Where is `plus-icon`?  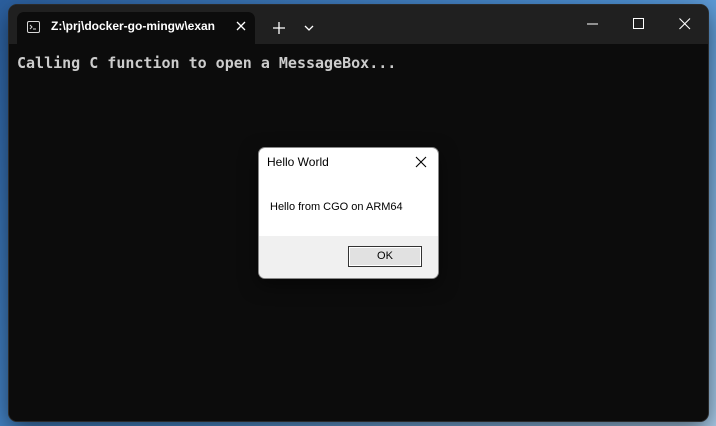
plus-icon is located at coordinates (279, 29).